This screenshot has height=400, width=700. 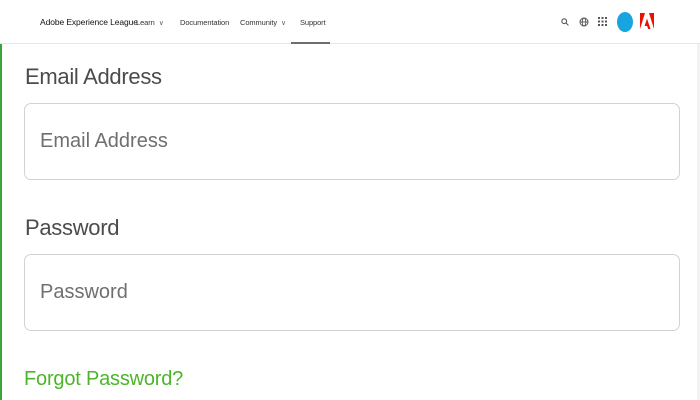 What do you see at coordinates (647, 21) in the screenshot?
I see `adobe-logo-icon` at bounding box center [647, 21].